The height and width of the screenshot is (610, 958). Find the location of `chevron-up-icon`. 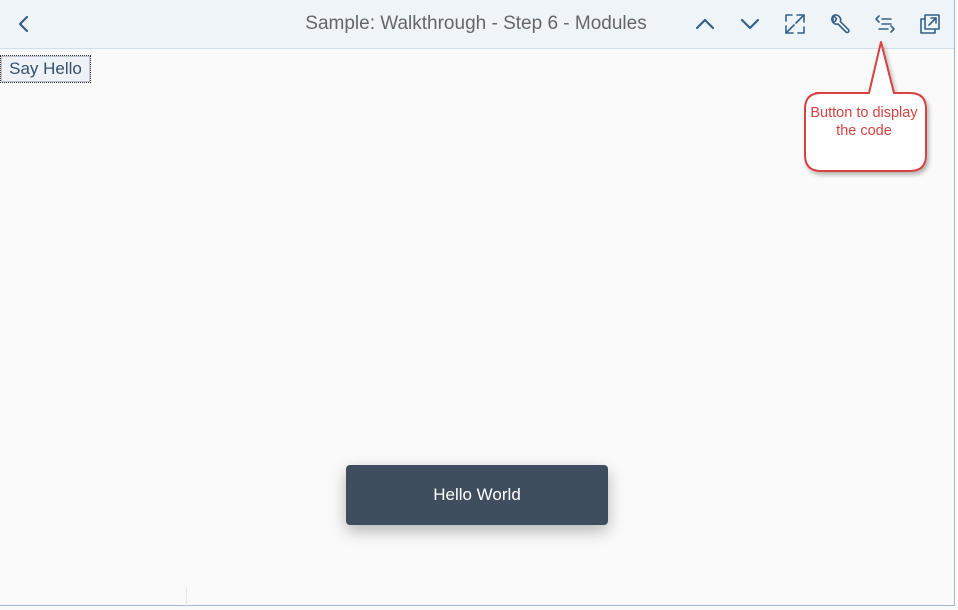

chevron-up-icon is located at coordinates (705, 24).